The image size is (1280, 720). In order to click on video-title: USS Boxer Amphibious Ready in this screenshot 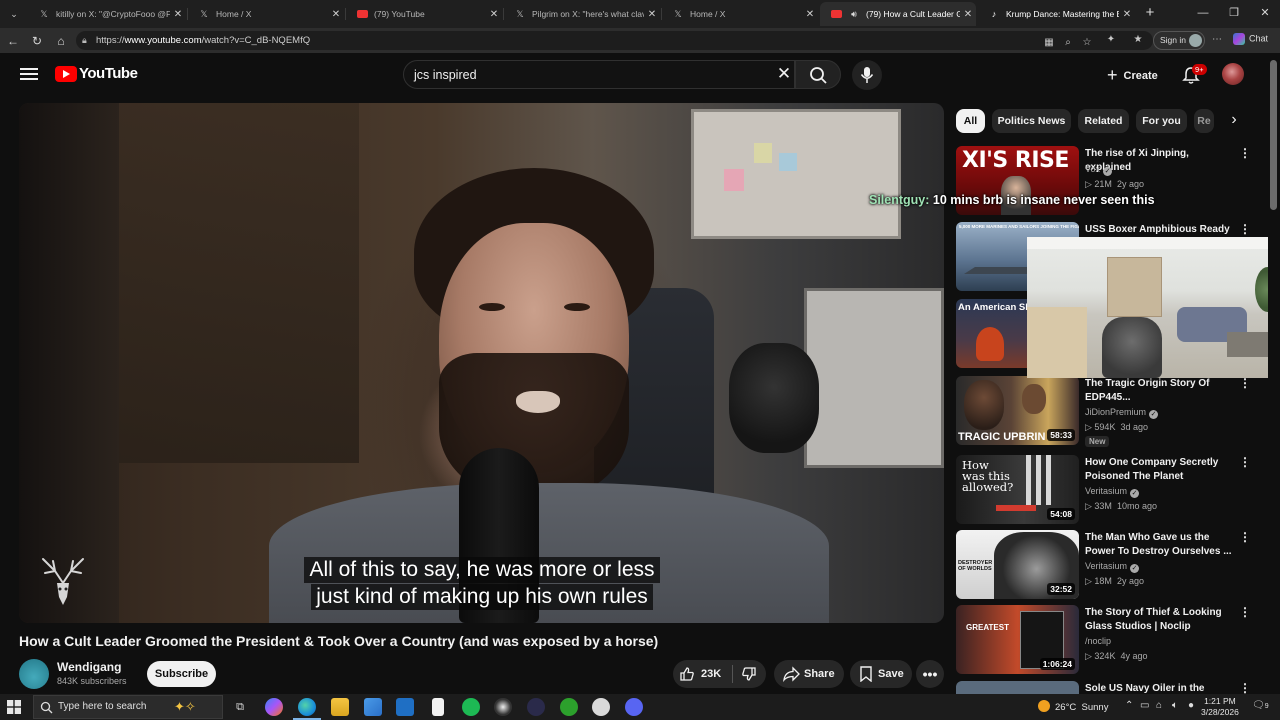, I will do `click(1161, 230)`.